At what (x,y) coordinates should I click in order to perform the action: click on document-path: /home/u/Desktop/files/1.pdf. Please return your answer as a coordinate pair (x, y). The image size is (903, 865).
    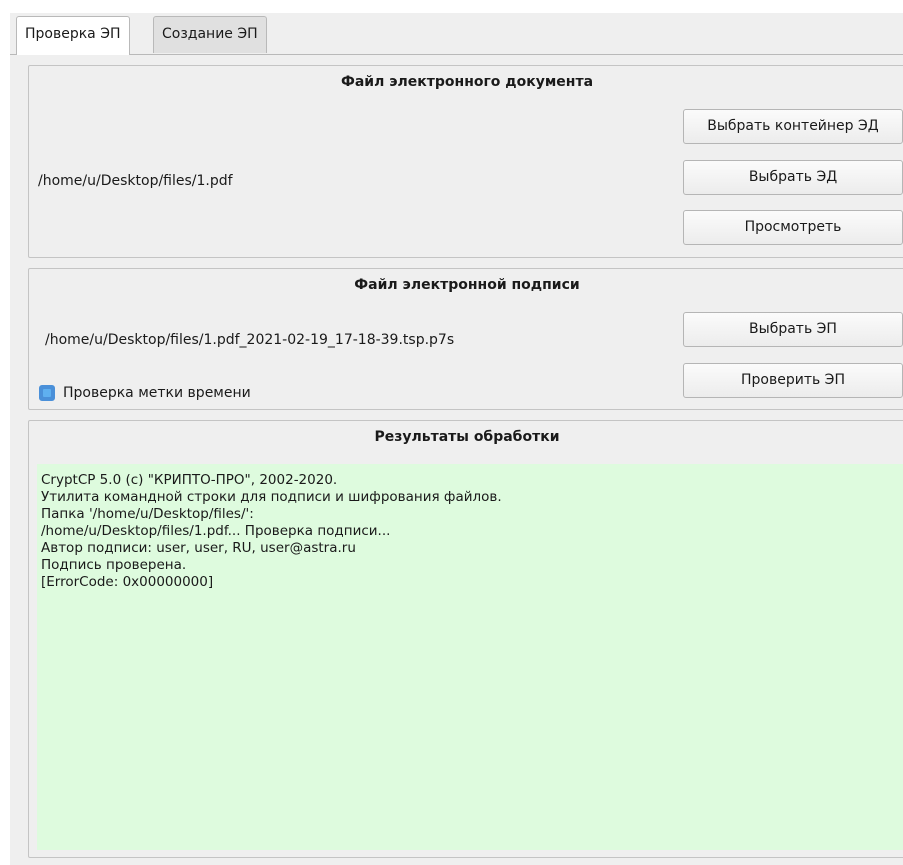
    Looking at the image, I should click on (135, 181).